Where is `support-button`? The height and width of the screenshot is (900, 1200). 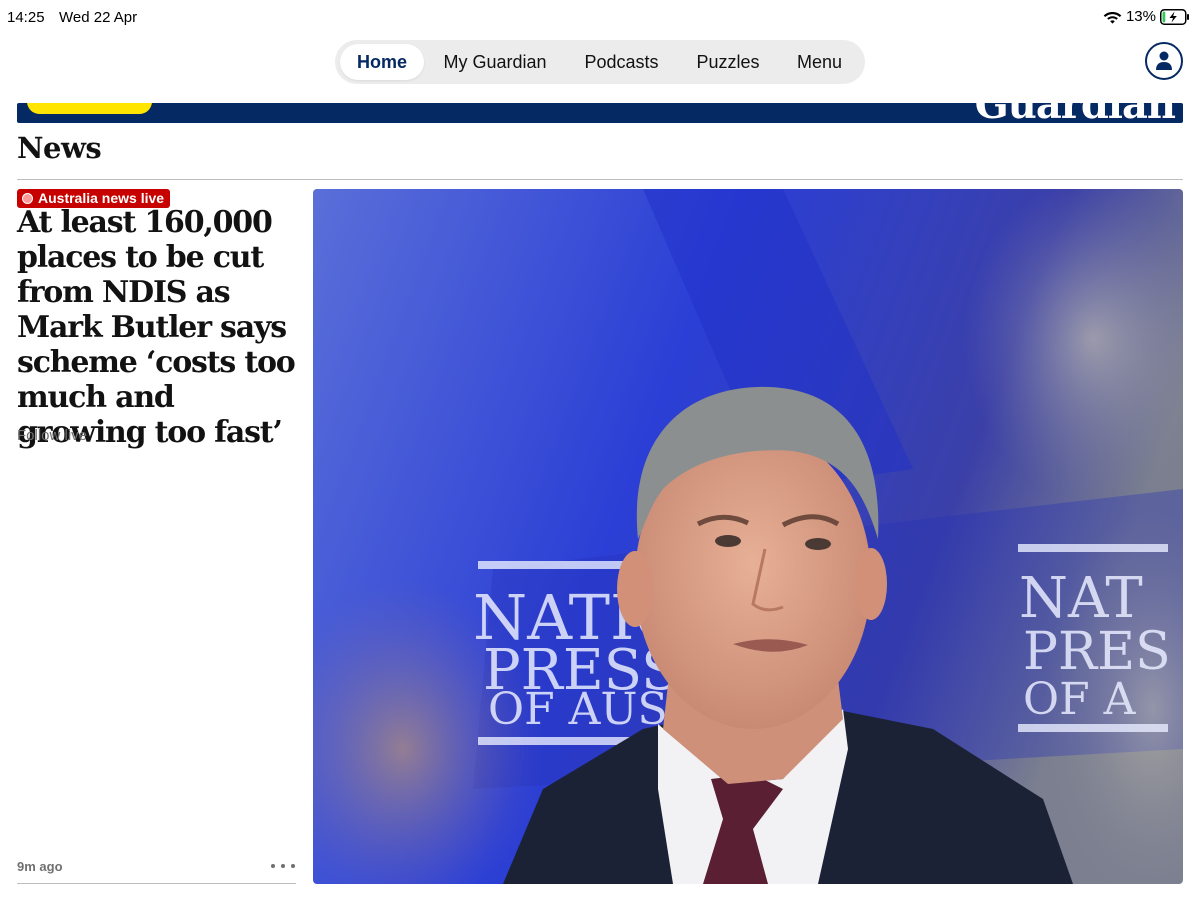 support-button is located at coordinates (89, 108).